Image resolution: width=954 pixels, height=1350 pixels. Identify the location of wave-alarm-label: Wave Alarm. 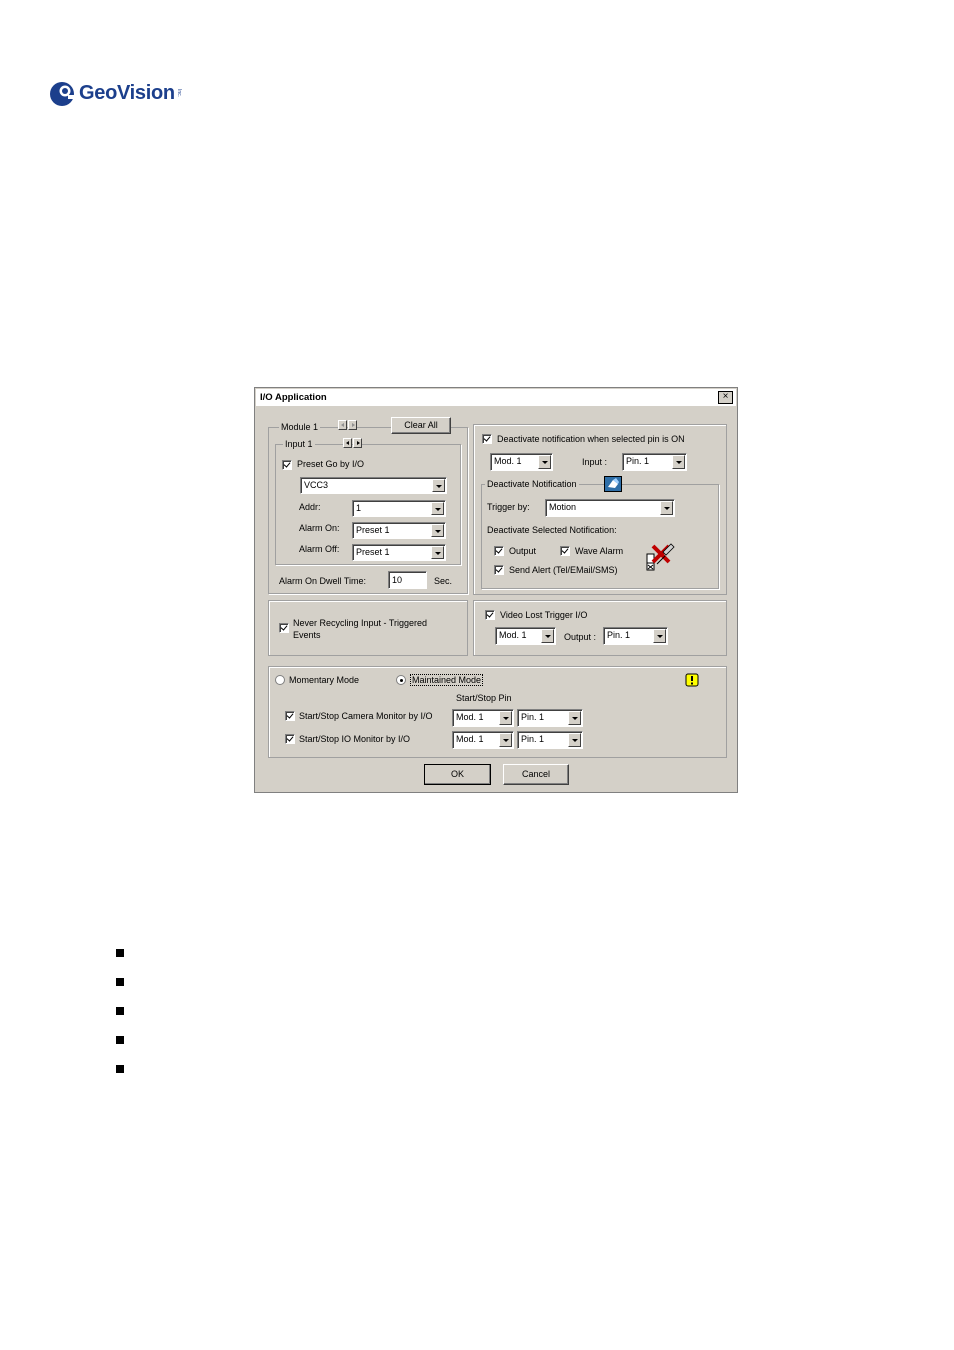
(599, 551).